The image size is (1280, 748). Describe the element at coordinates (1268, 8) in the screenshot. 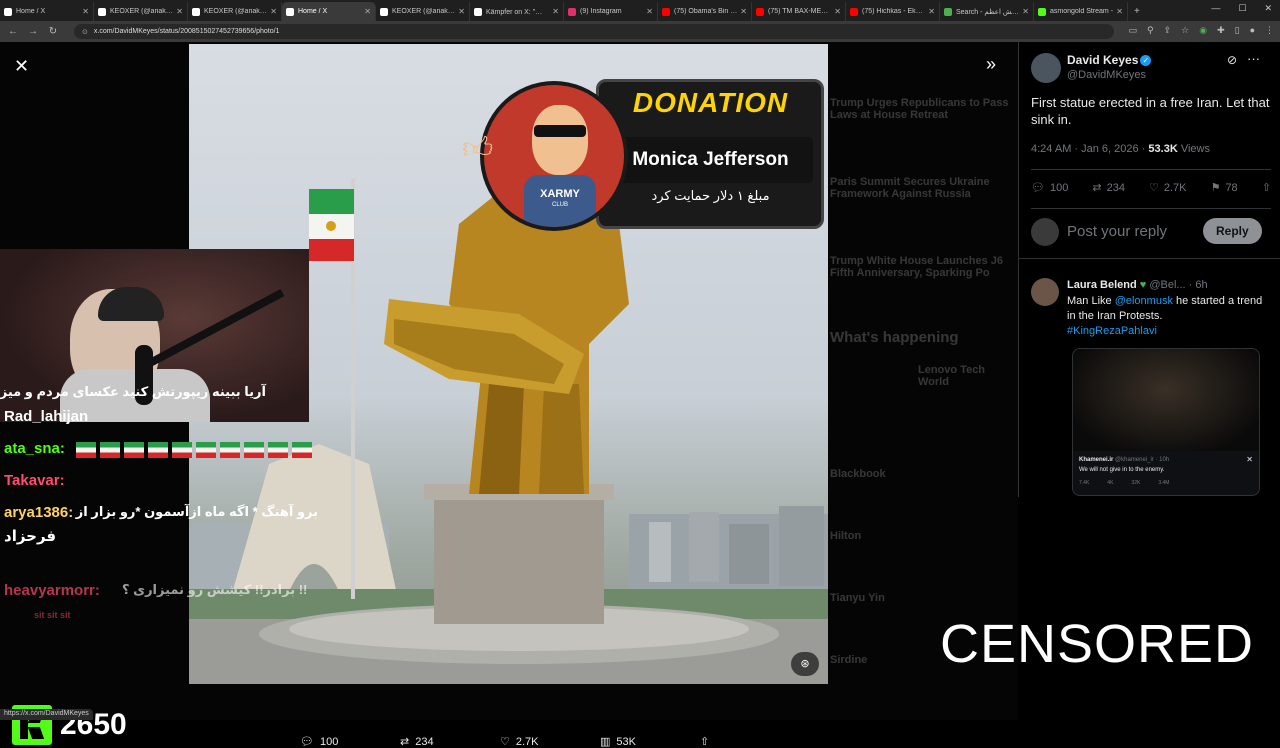

I see `close-window-icon: ✕` at that location.